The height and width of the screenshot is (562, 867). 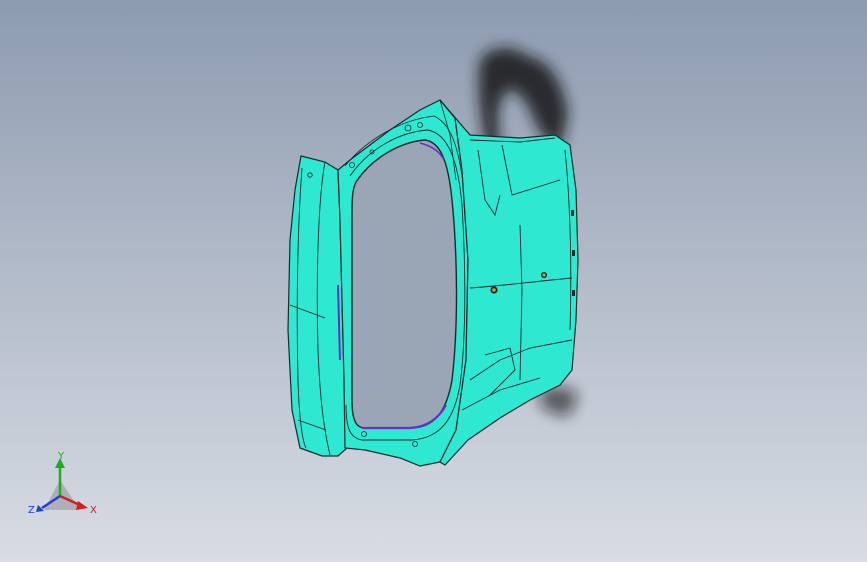 What do you see at coordinates (93, 510) in the screenshot?
I see `x-axis-label: X` at bounding box center [93, 510].